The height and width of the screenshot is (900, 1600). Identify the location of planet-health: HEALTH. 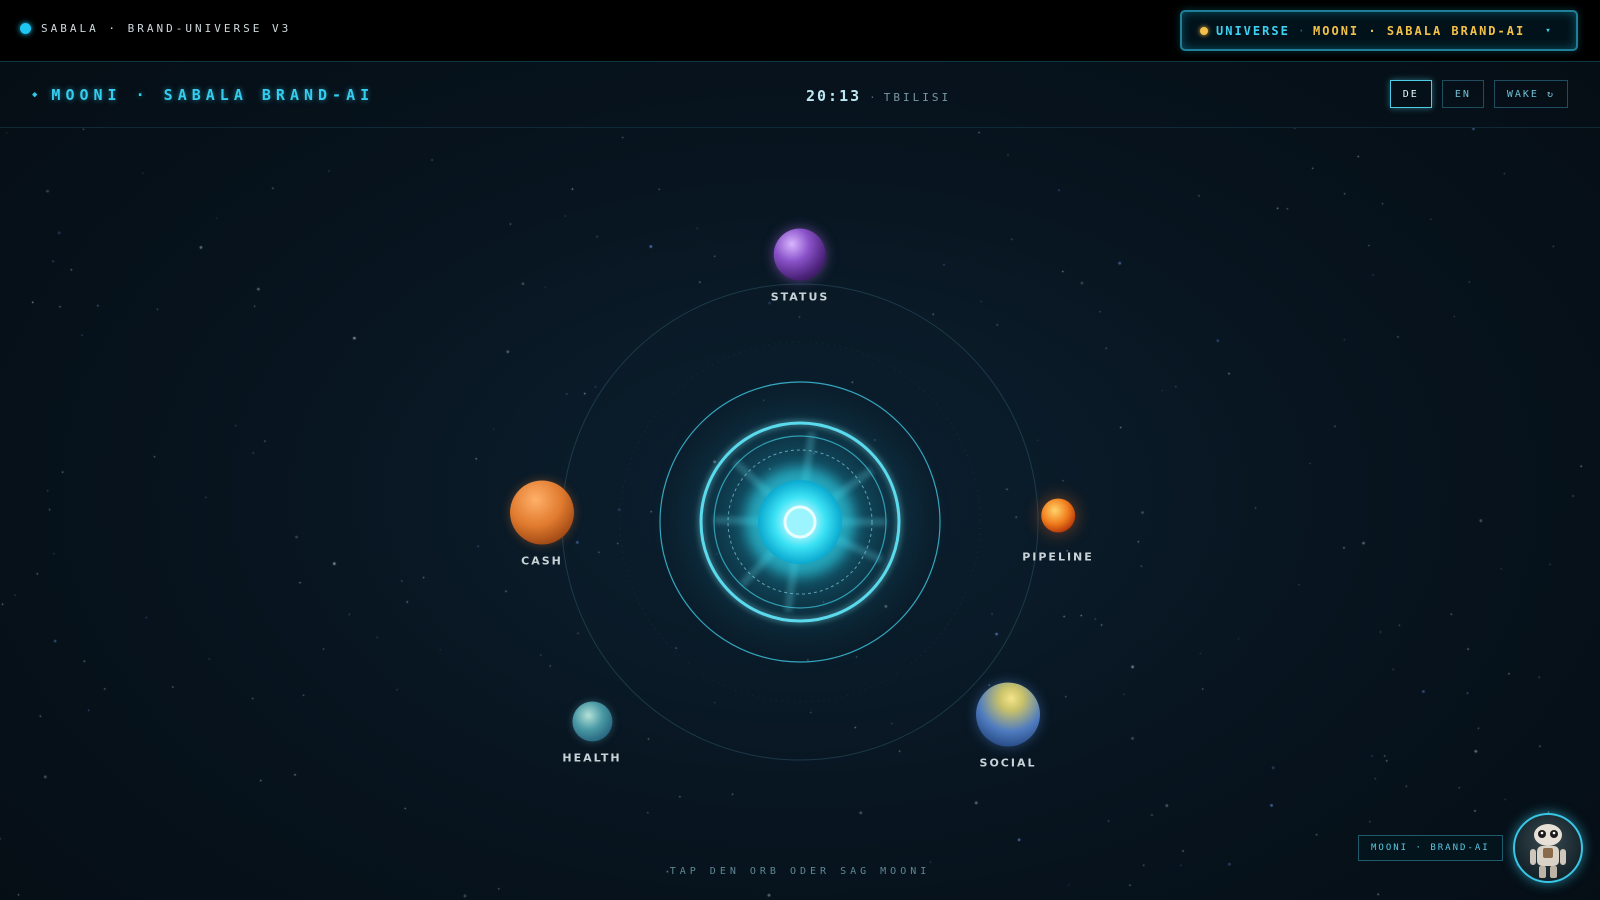
(592, 733).